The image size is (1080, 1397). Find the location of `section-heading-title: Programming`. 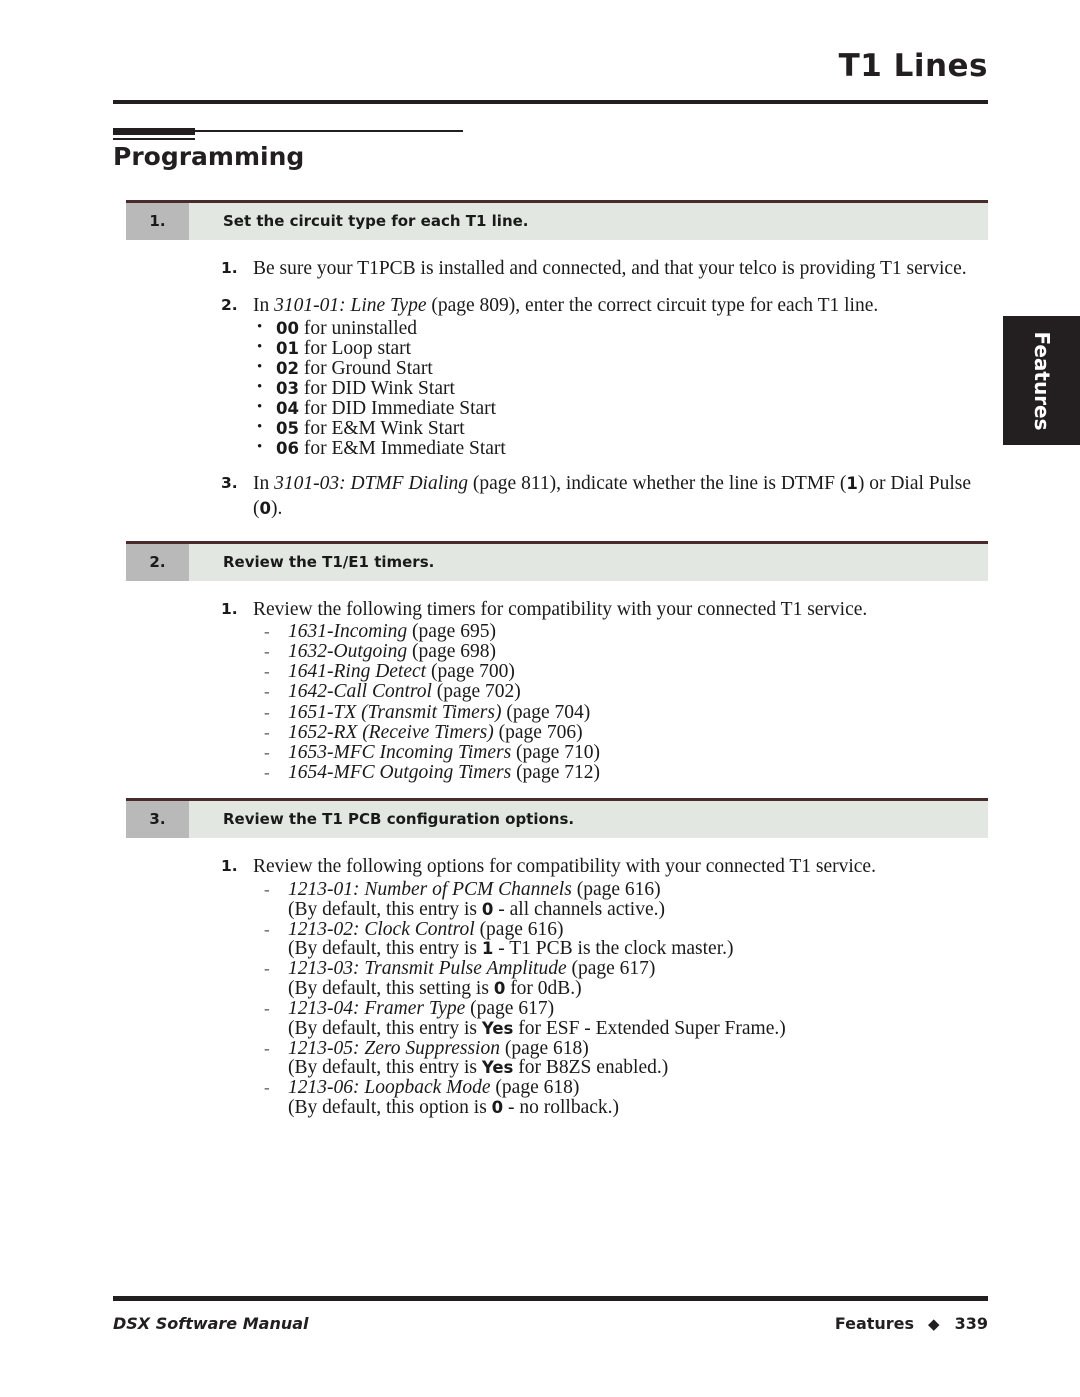

section-heading-title: Programming is located at coordinates (209, 156).